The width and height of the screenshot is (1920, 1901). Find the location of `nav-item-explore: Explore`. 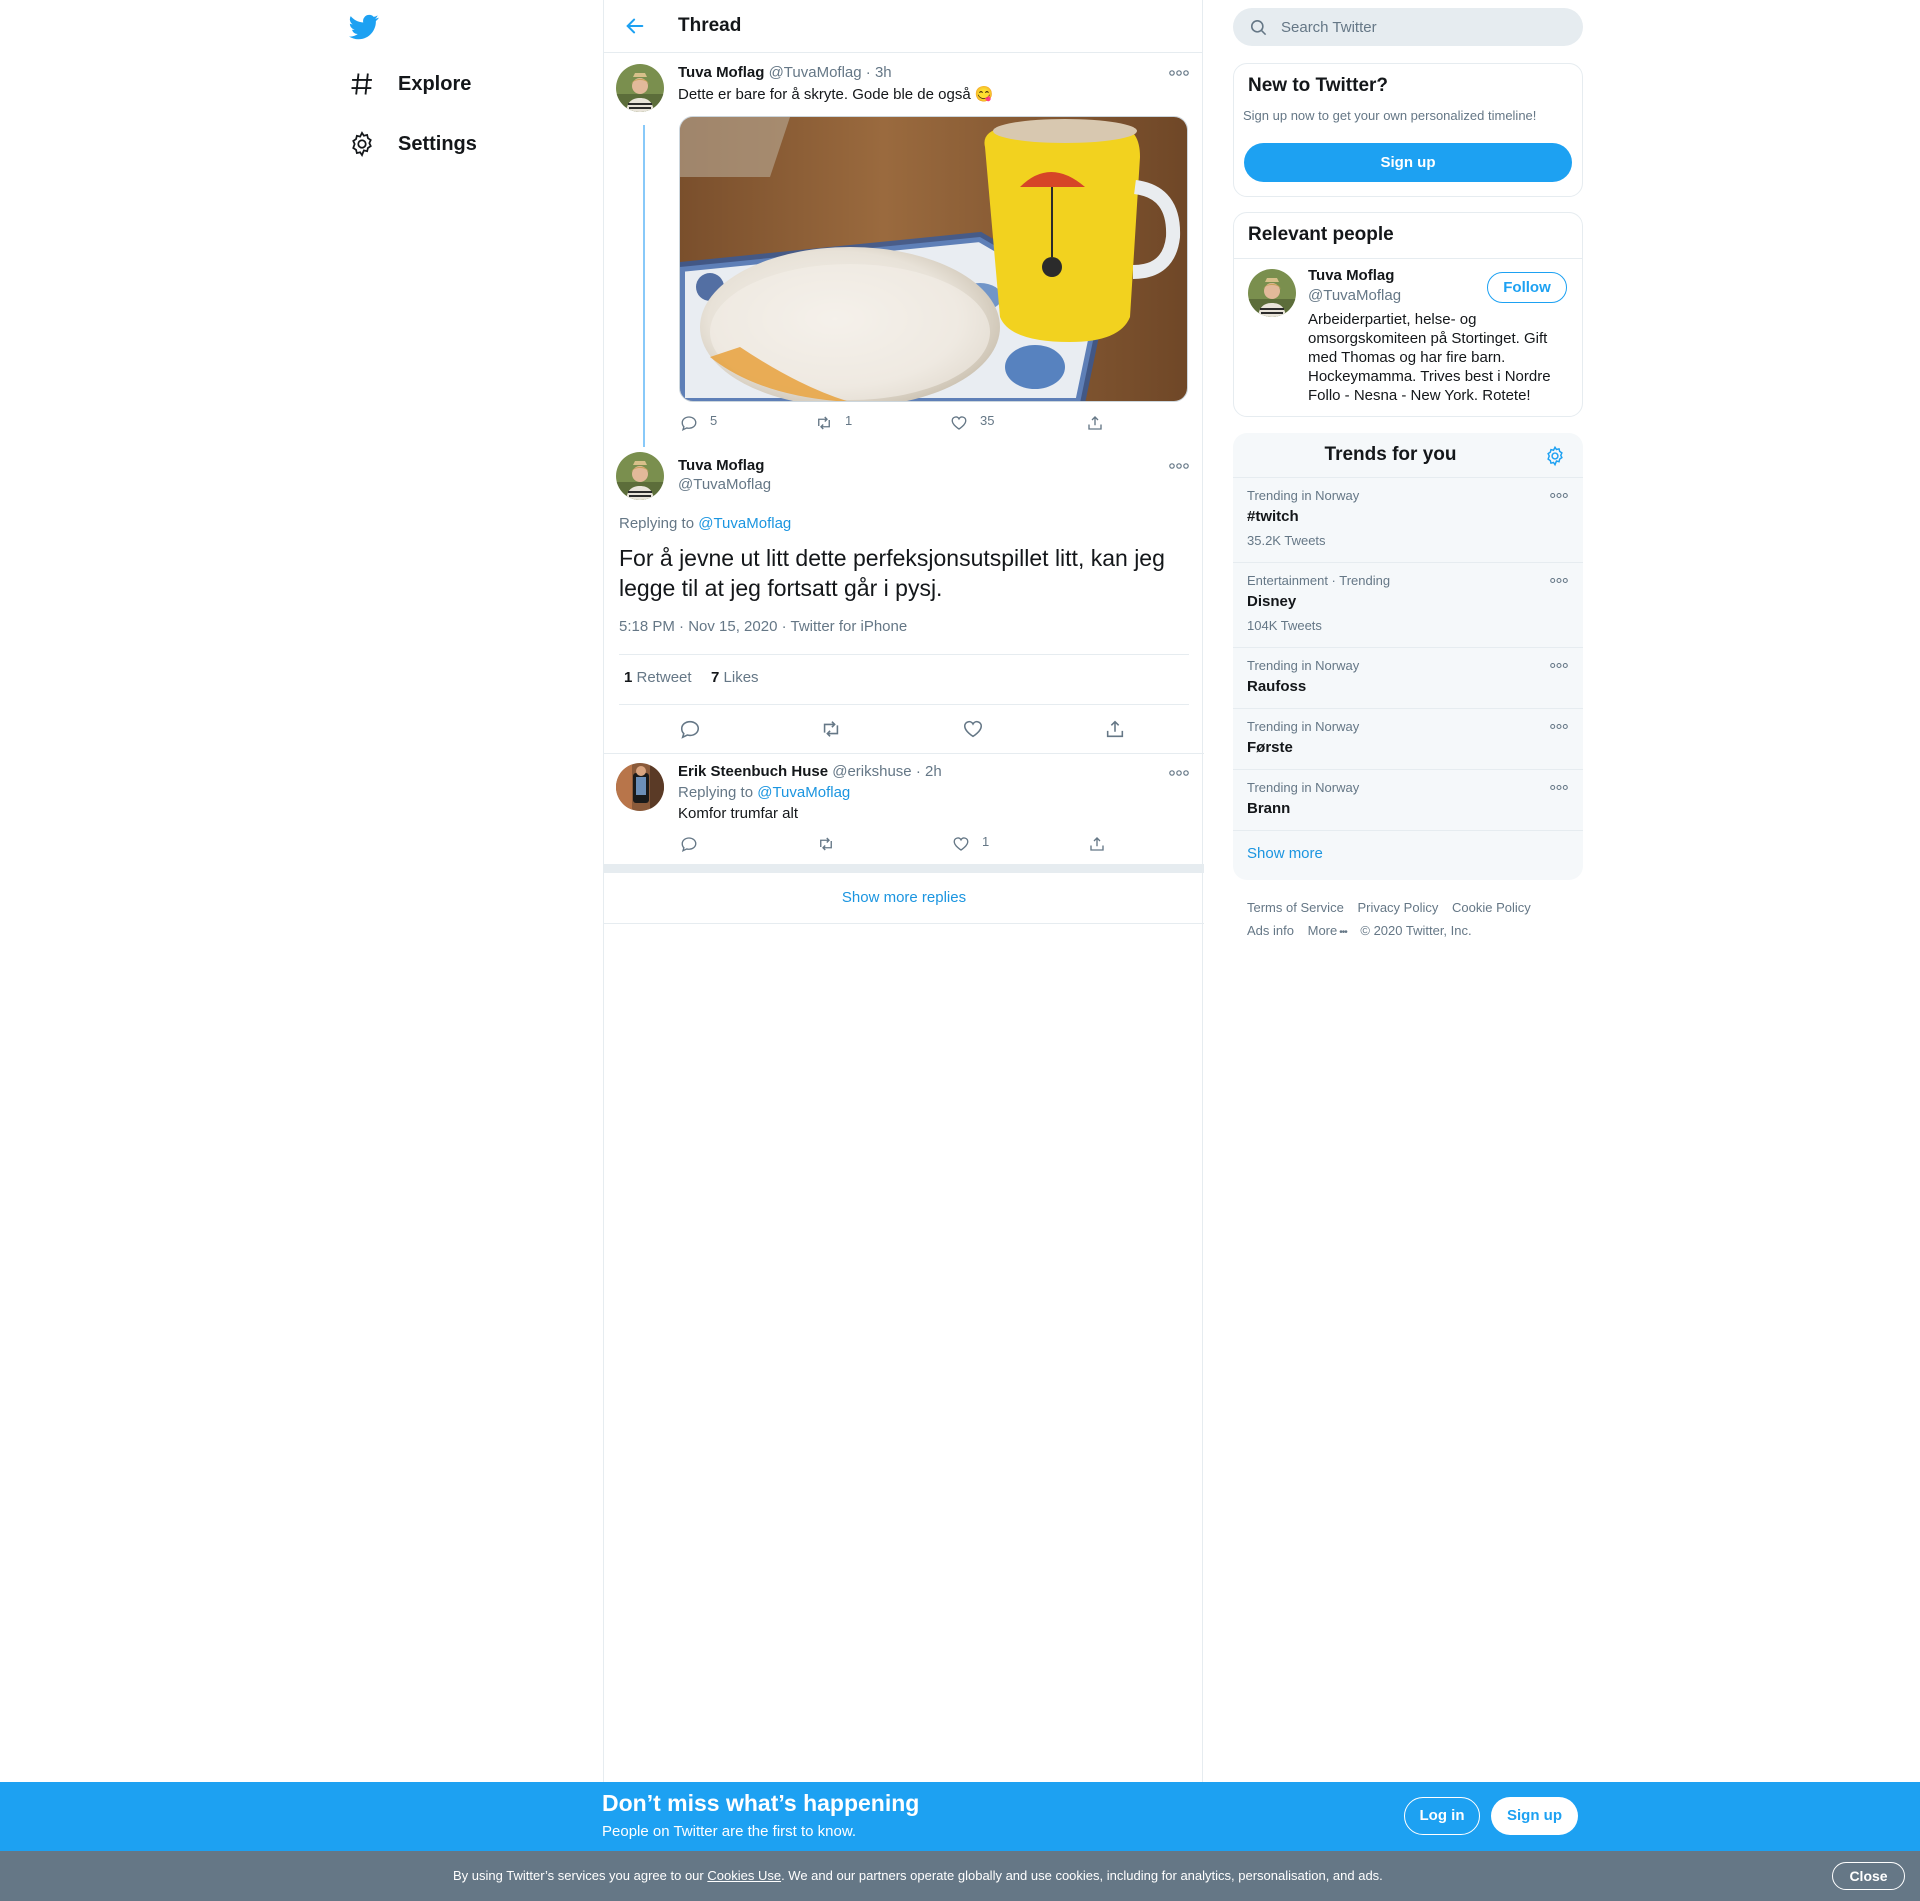

nav-item-explore: Explore is located at coordinates (409, 84).